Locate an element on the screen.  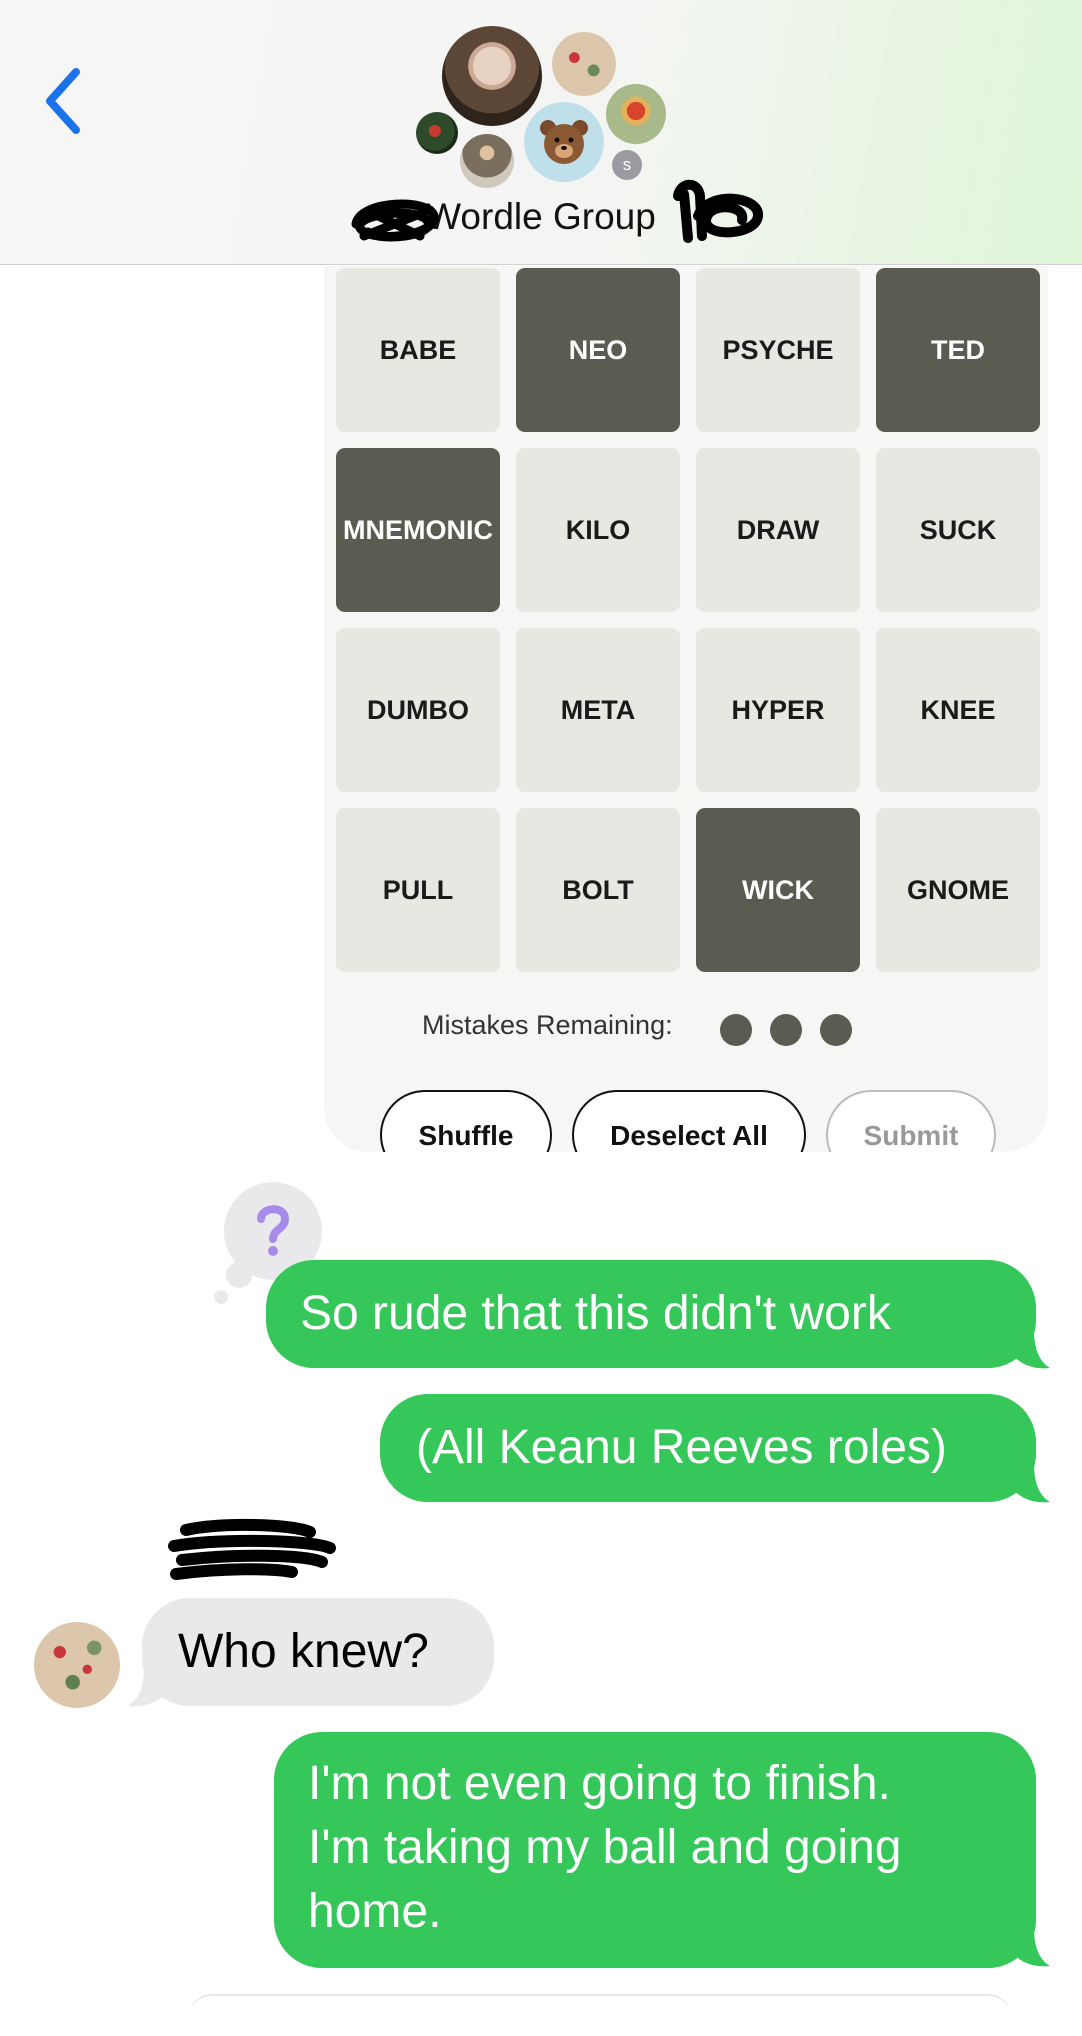
deselect-all-button: Deselect All is located at coordinates (689, 1121).